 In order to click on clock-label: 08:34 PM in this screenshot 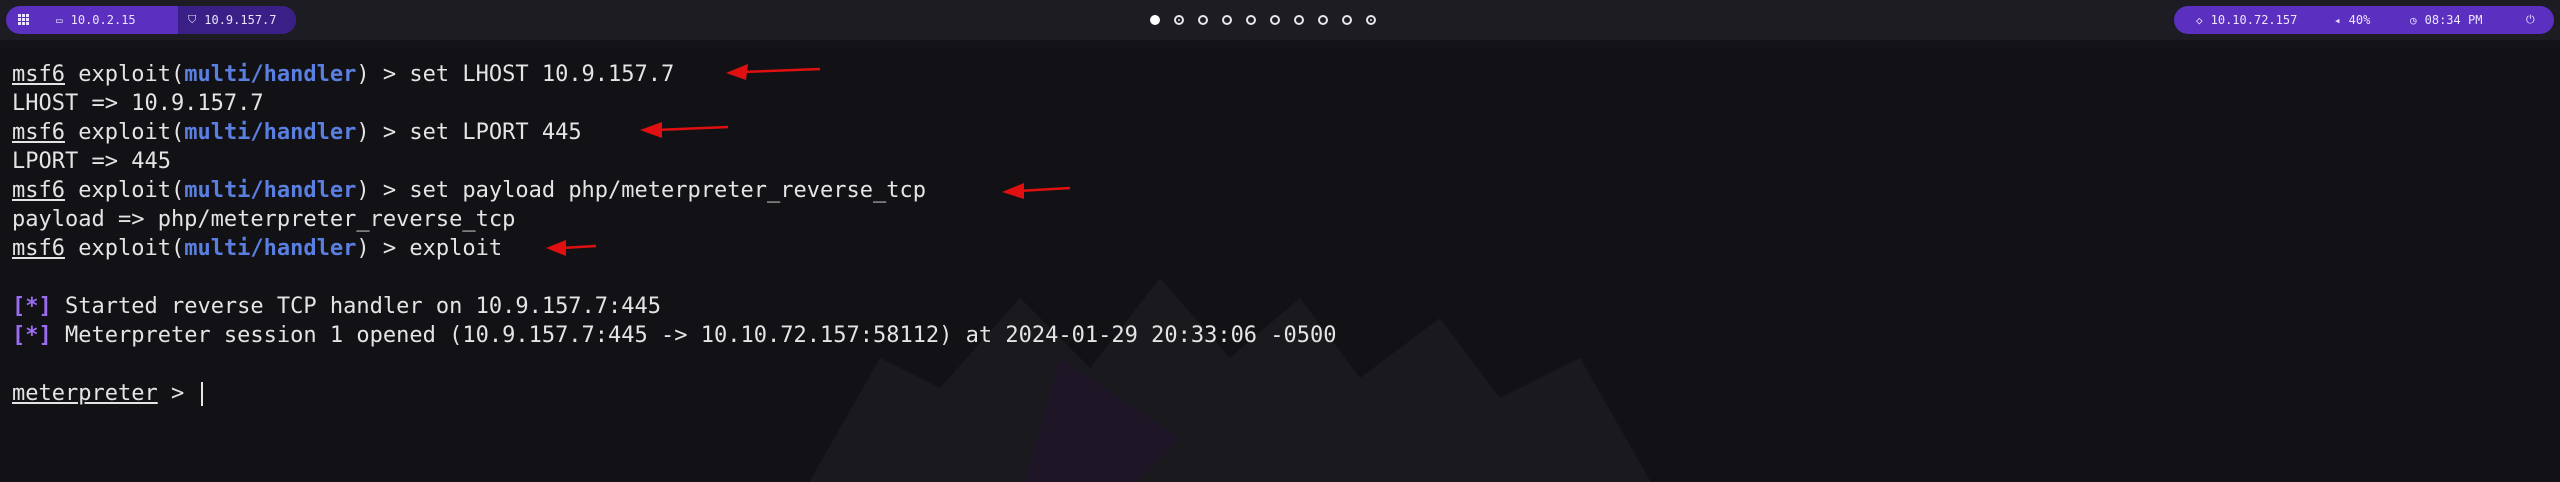, I will do `click(2453, 20)`.